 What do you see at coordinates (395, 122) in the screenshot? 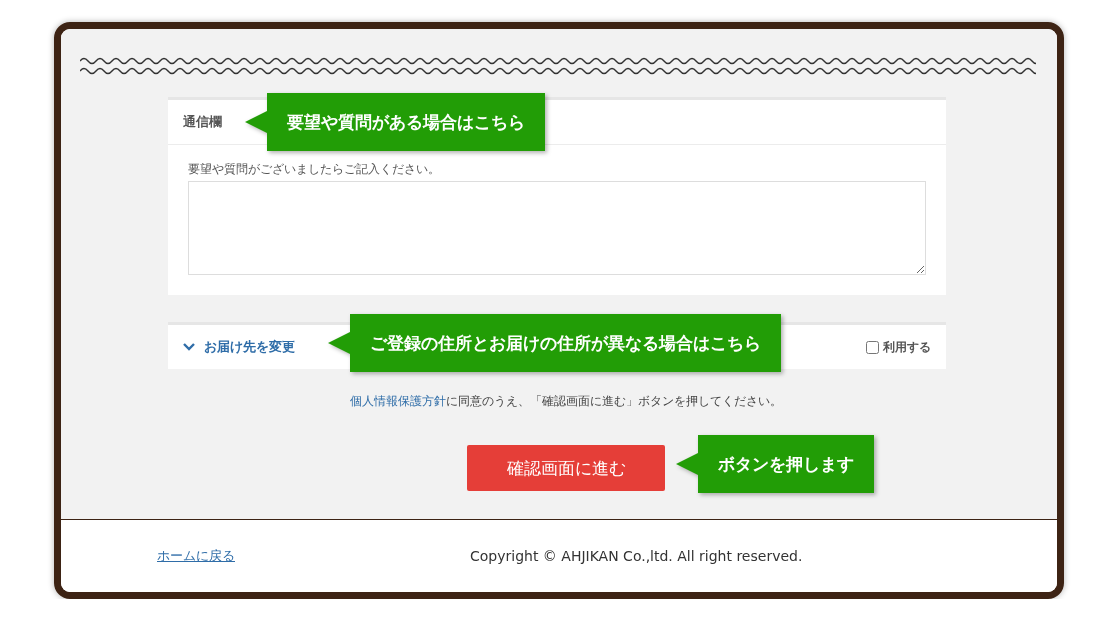
I see `callout: 要望や質問がある場合はこちら` at bounding box center [395, 122].